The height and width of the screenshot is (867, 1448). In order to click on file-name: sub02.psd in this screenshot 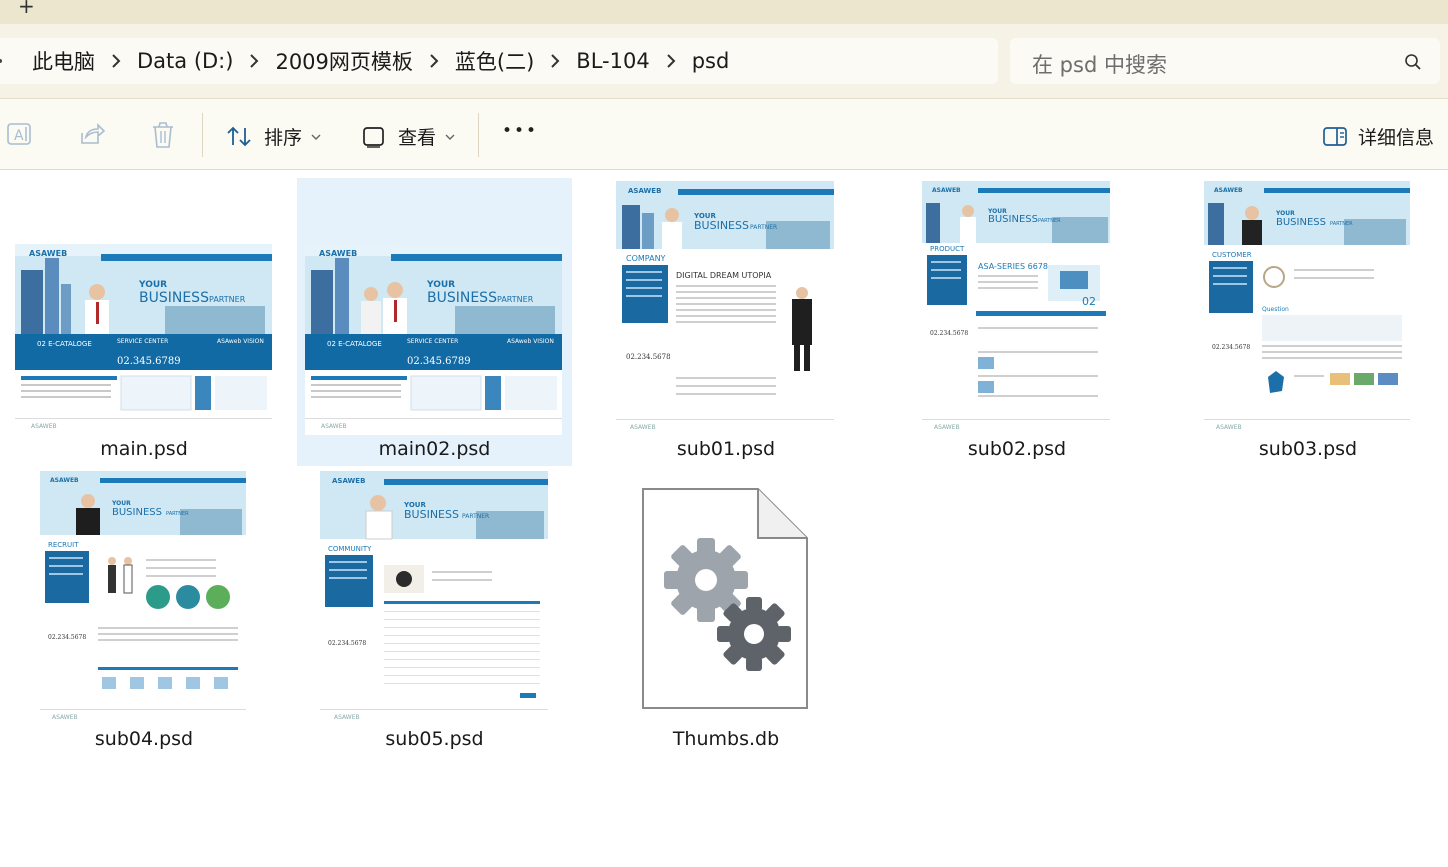, I will do `click(1017, 449)`.